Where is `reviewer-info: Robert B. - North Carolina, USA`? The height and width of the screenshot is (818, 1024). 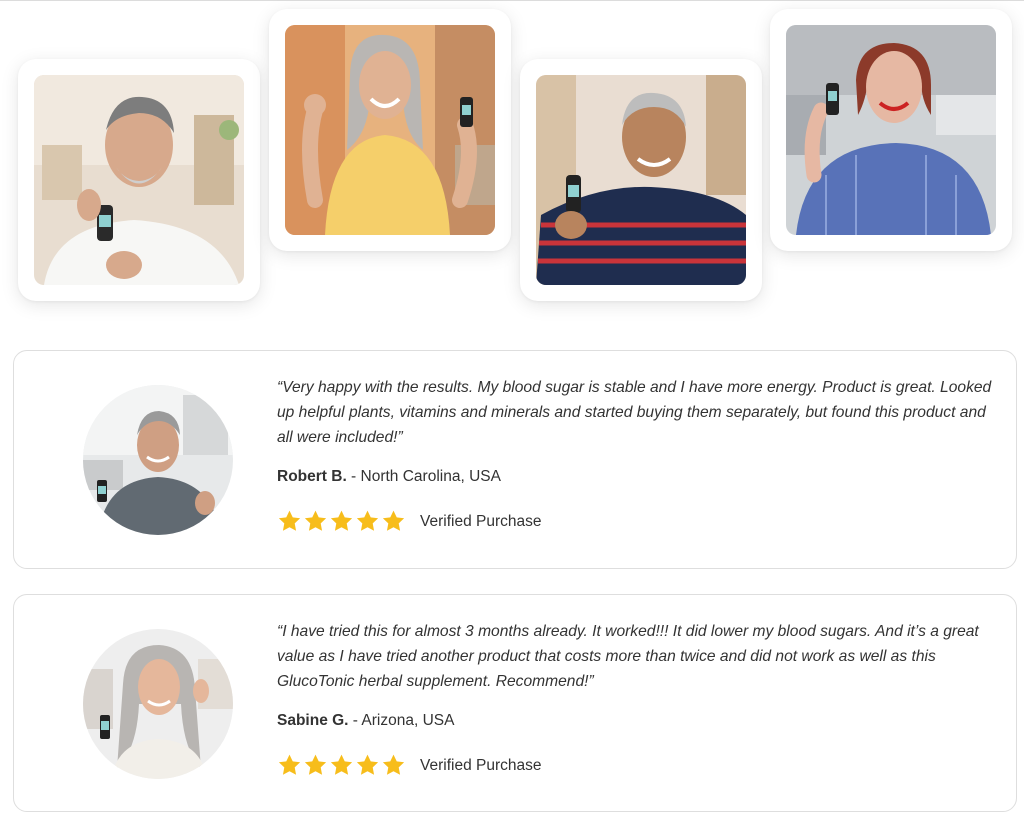
reviewer-info: Robert B. - North Carolina, USA is located at coordinates (389, 477).